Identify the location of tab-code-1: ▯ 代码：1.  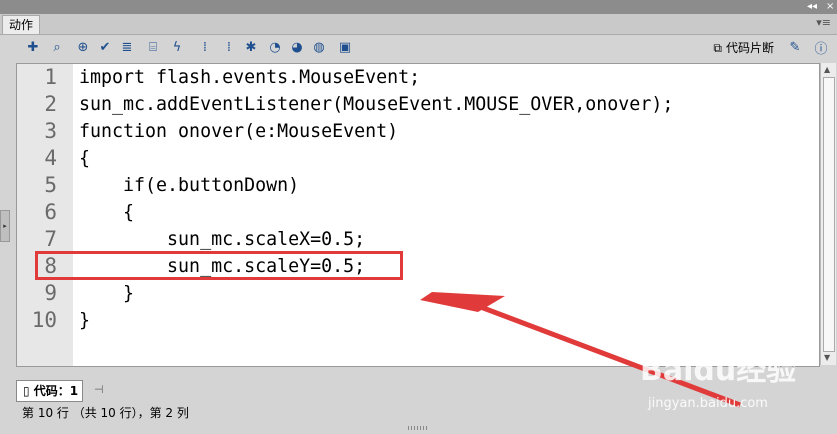
(50, 391).